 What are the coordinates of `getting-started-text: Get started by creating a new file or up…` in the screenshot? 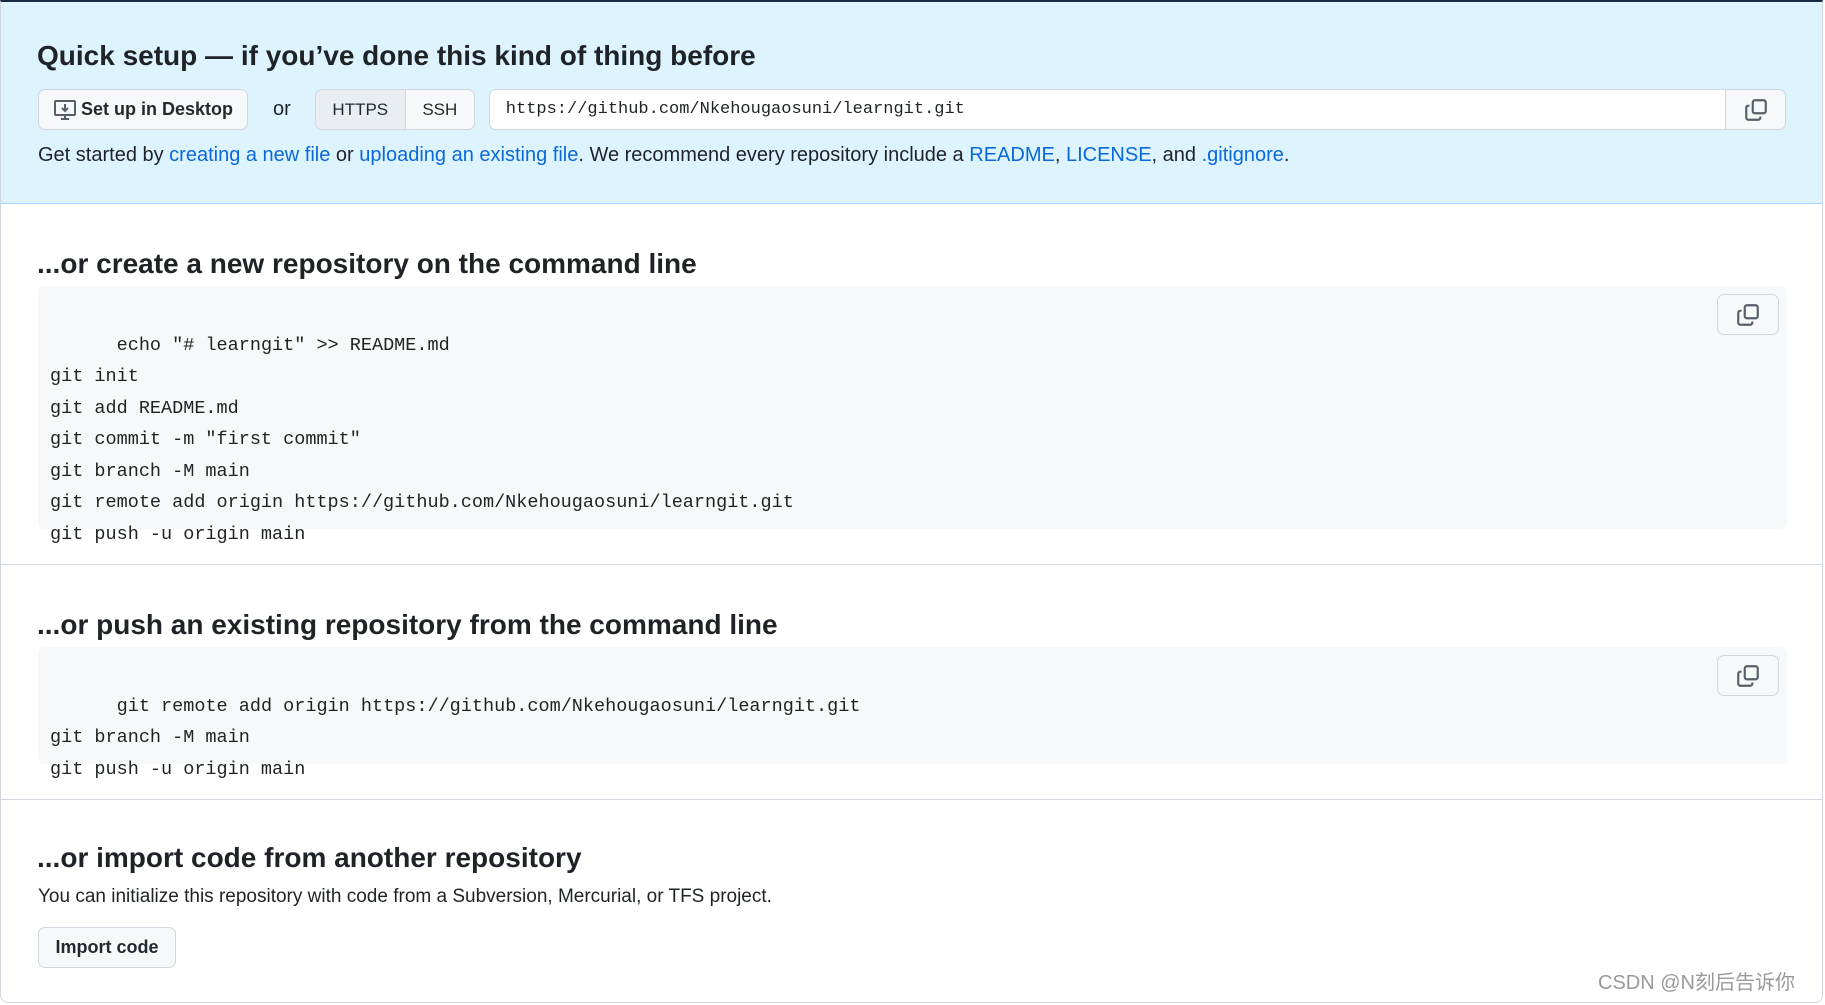 It's located at (663, 155).